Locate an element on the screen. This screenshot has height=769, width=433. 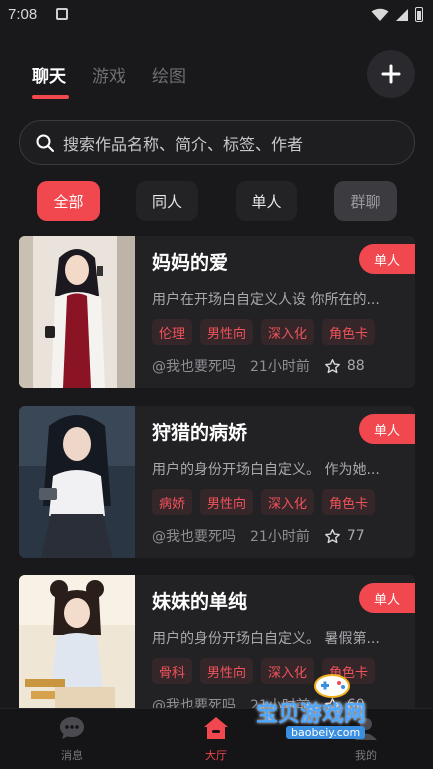
tab-chat: 聊天 is located at coordinates (49, 74).